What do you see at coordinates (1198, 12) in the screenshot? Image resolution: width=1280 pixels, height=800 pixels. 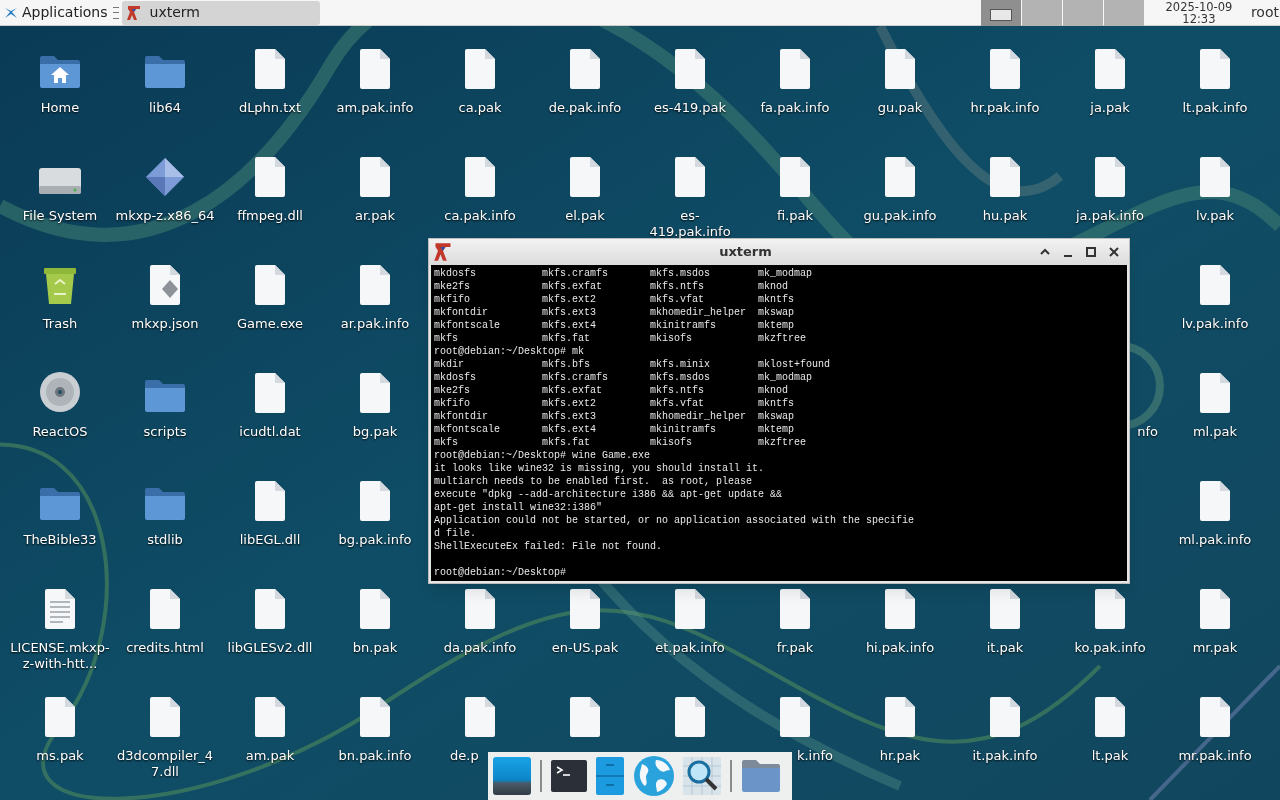 I see `clock: 2025-10-09 12:33` at bounding box center [1198, 12].